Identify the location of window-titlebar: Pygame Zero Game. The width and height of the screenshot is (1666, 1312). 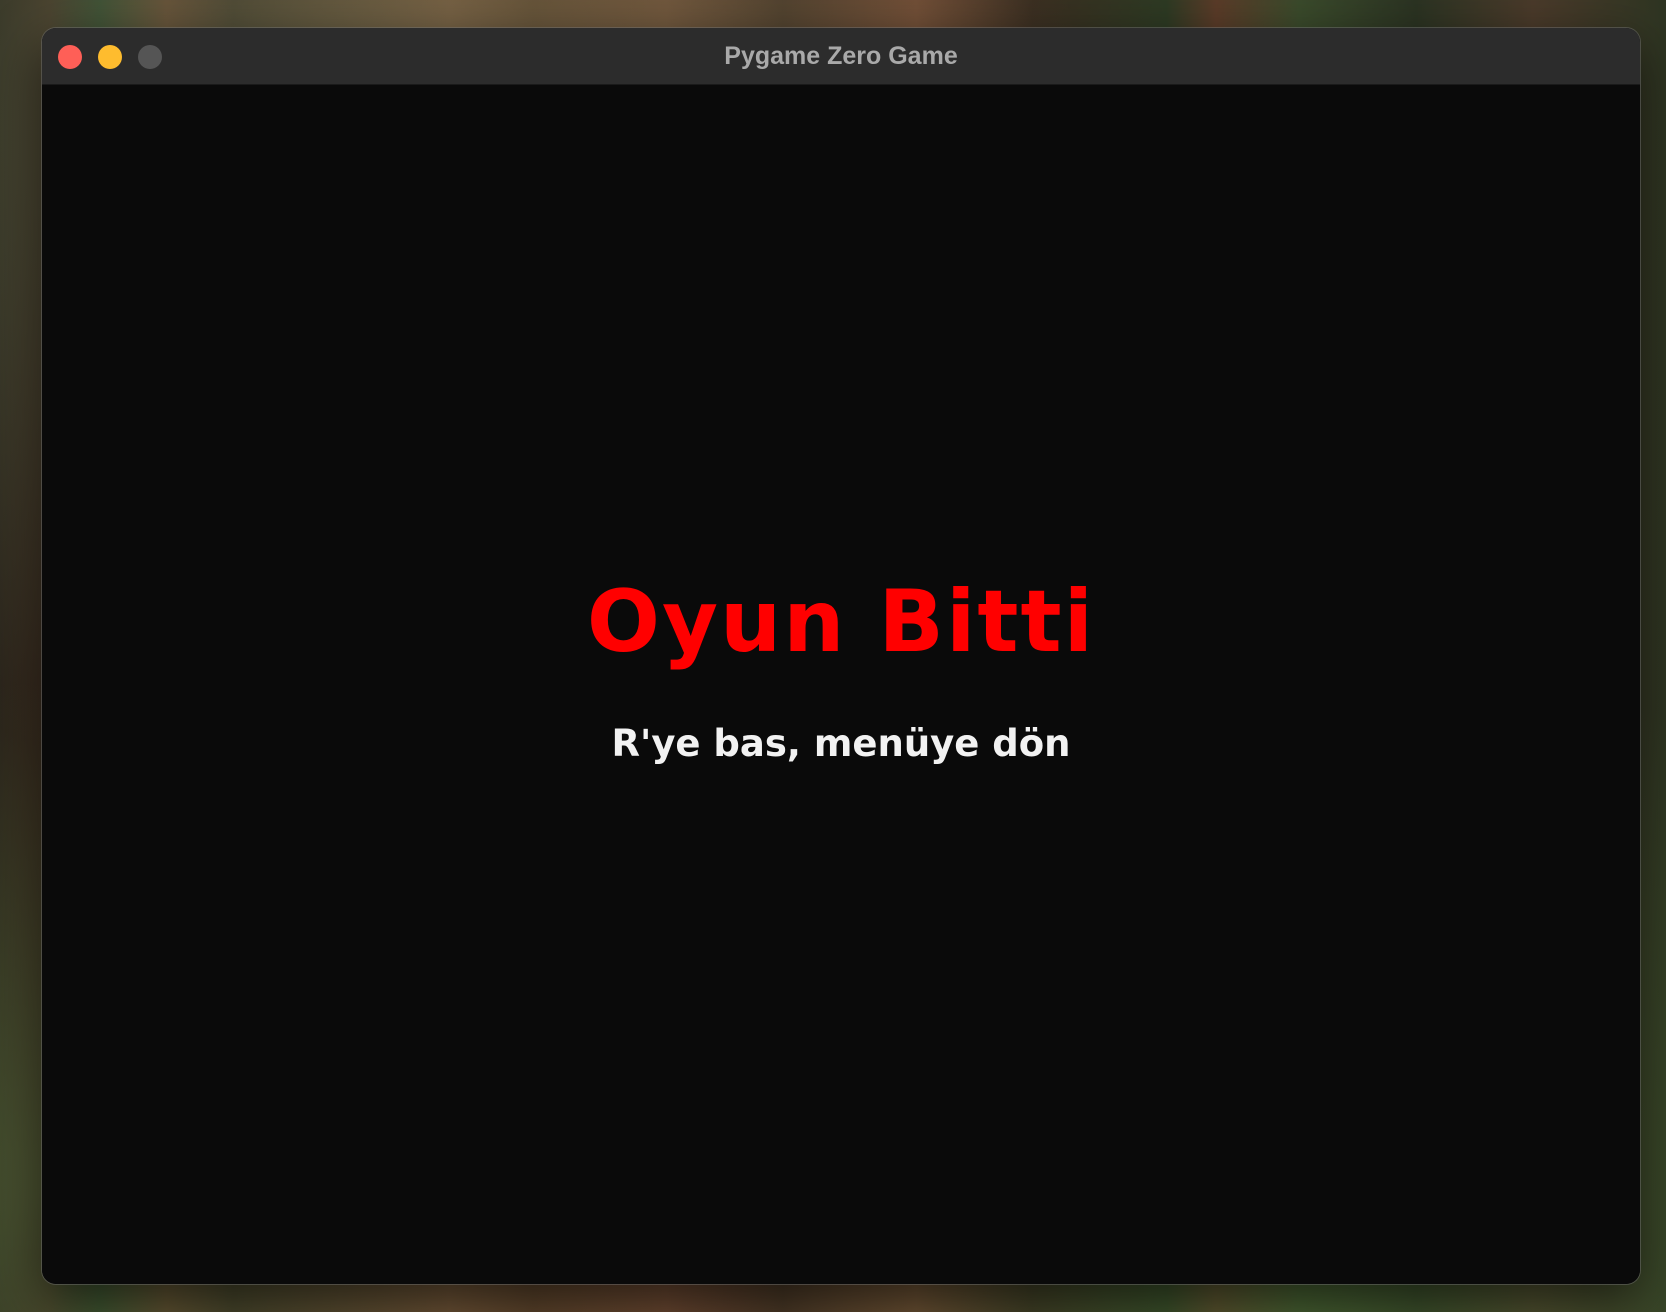
(841, 56).